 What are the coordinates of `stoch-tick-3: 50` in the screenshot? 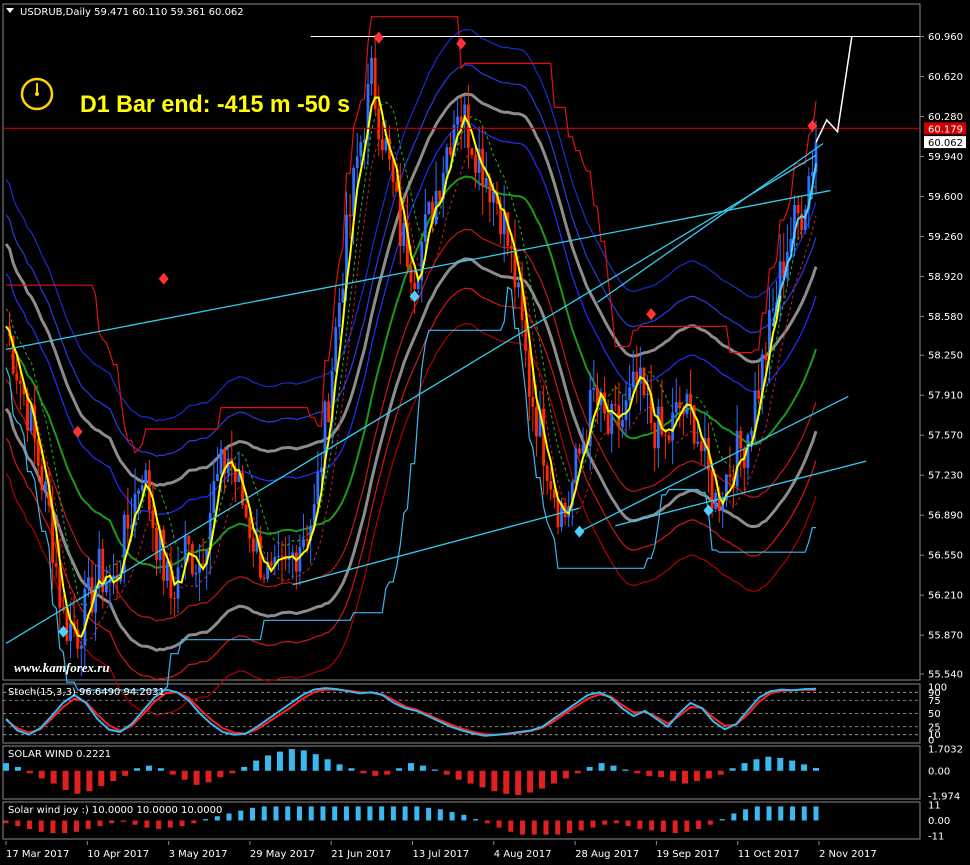 It's located at (934, 714).